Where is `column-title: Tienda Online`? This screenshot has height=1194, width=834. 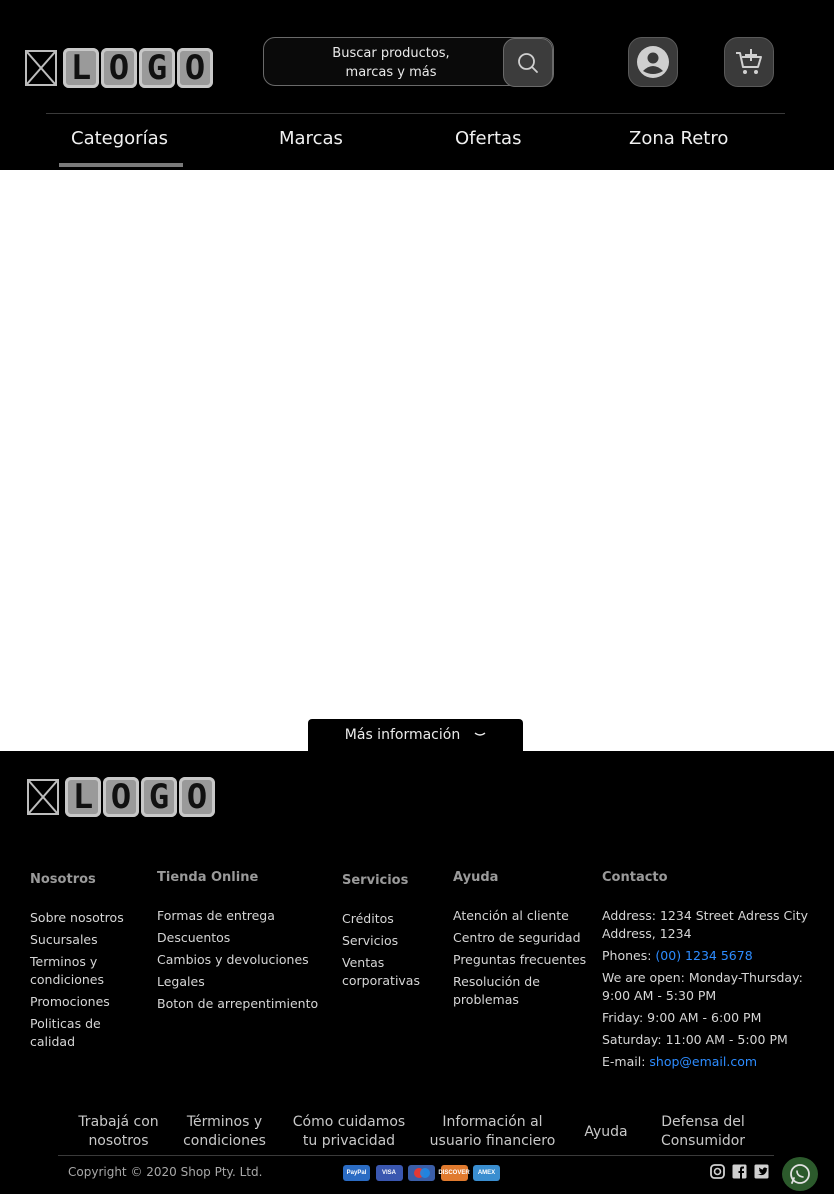
column-title: Tienda Online is located at coordinates (208, 877).